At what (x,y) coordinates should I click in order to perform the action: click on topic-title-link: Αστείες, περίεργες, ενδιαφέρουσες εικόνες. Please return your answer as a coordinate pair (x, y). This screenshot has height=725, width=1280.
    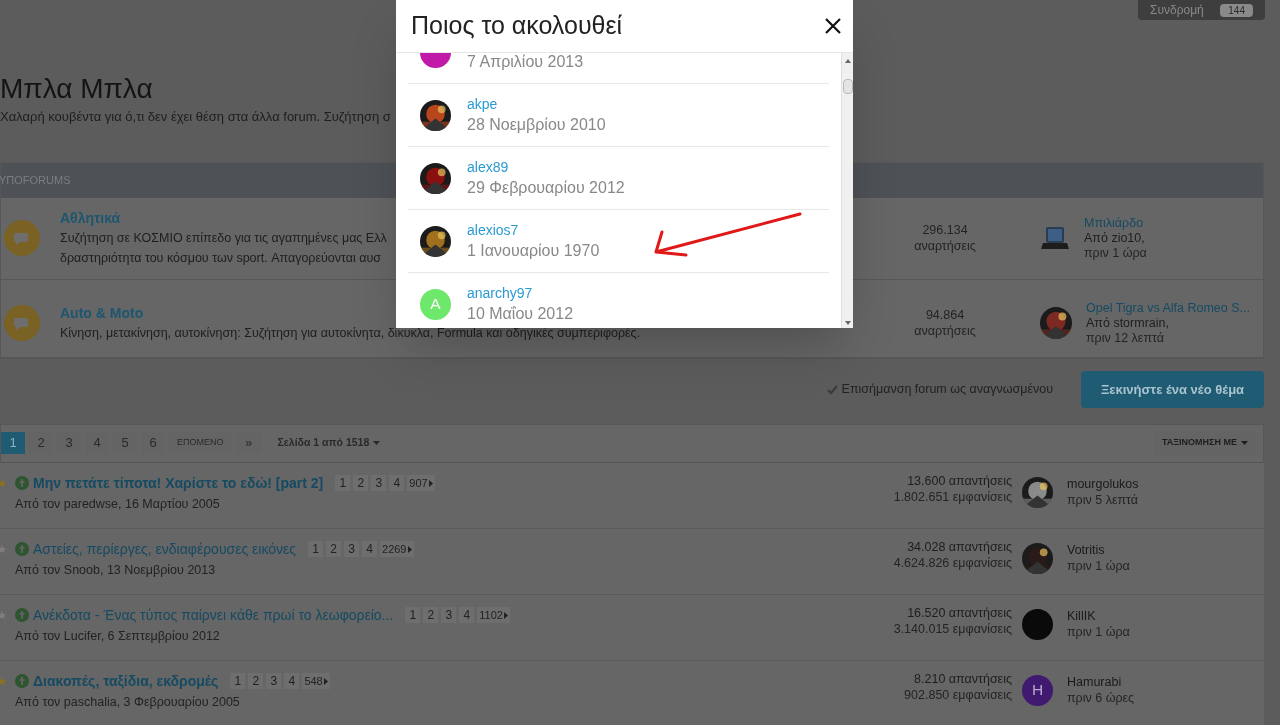
    Looking at the image, I should click on (164, 549).